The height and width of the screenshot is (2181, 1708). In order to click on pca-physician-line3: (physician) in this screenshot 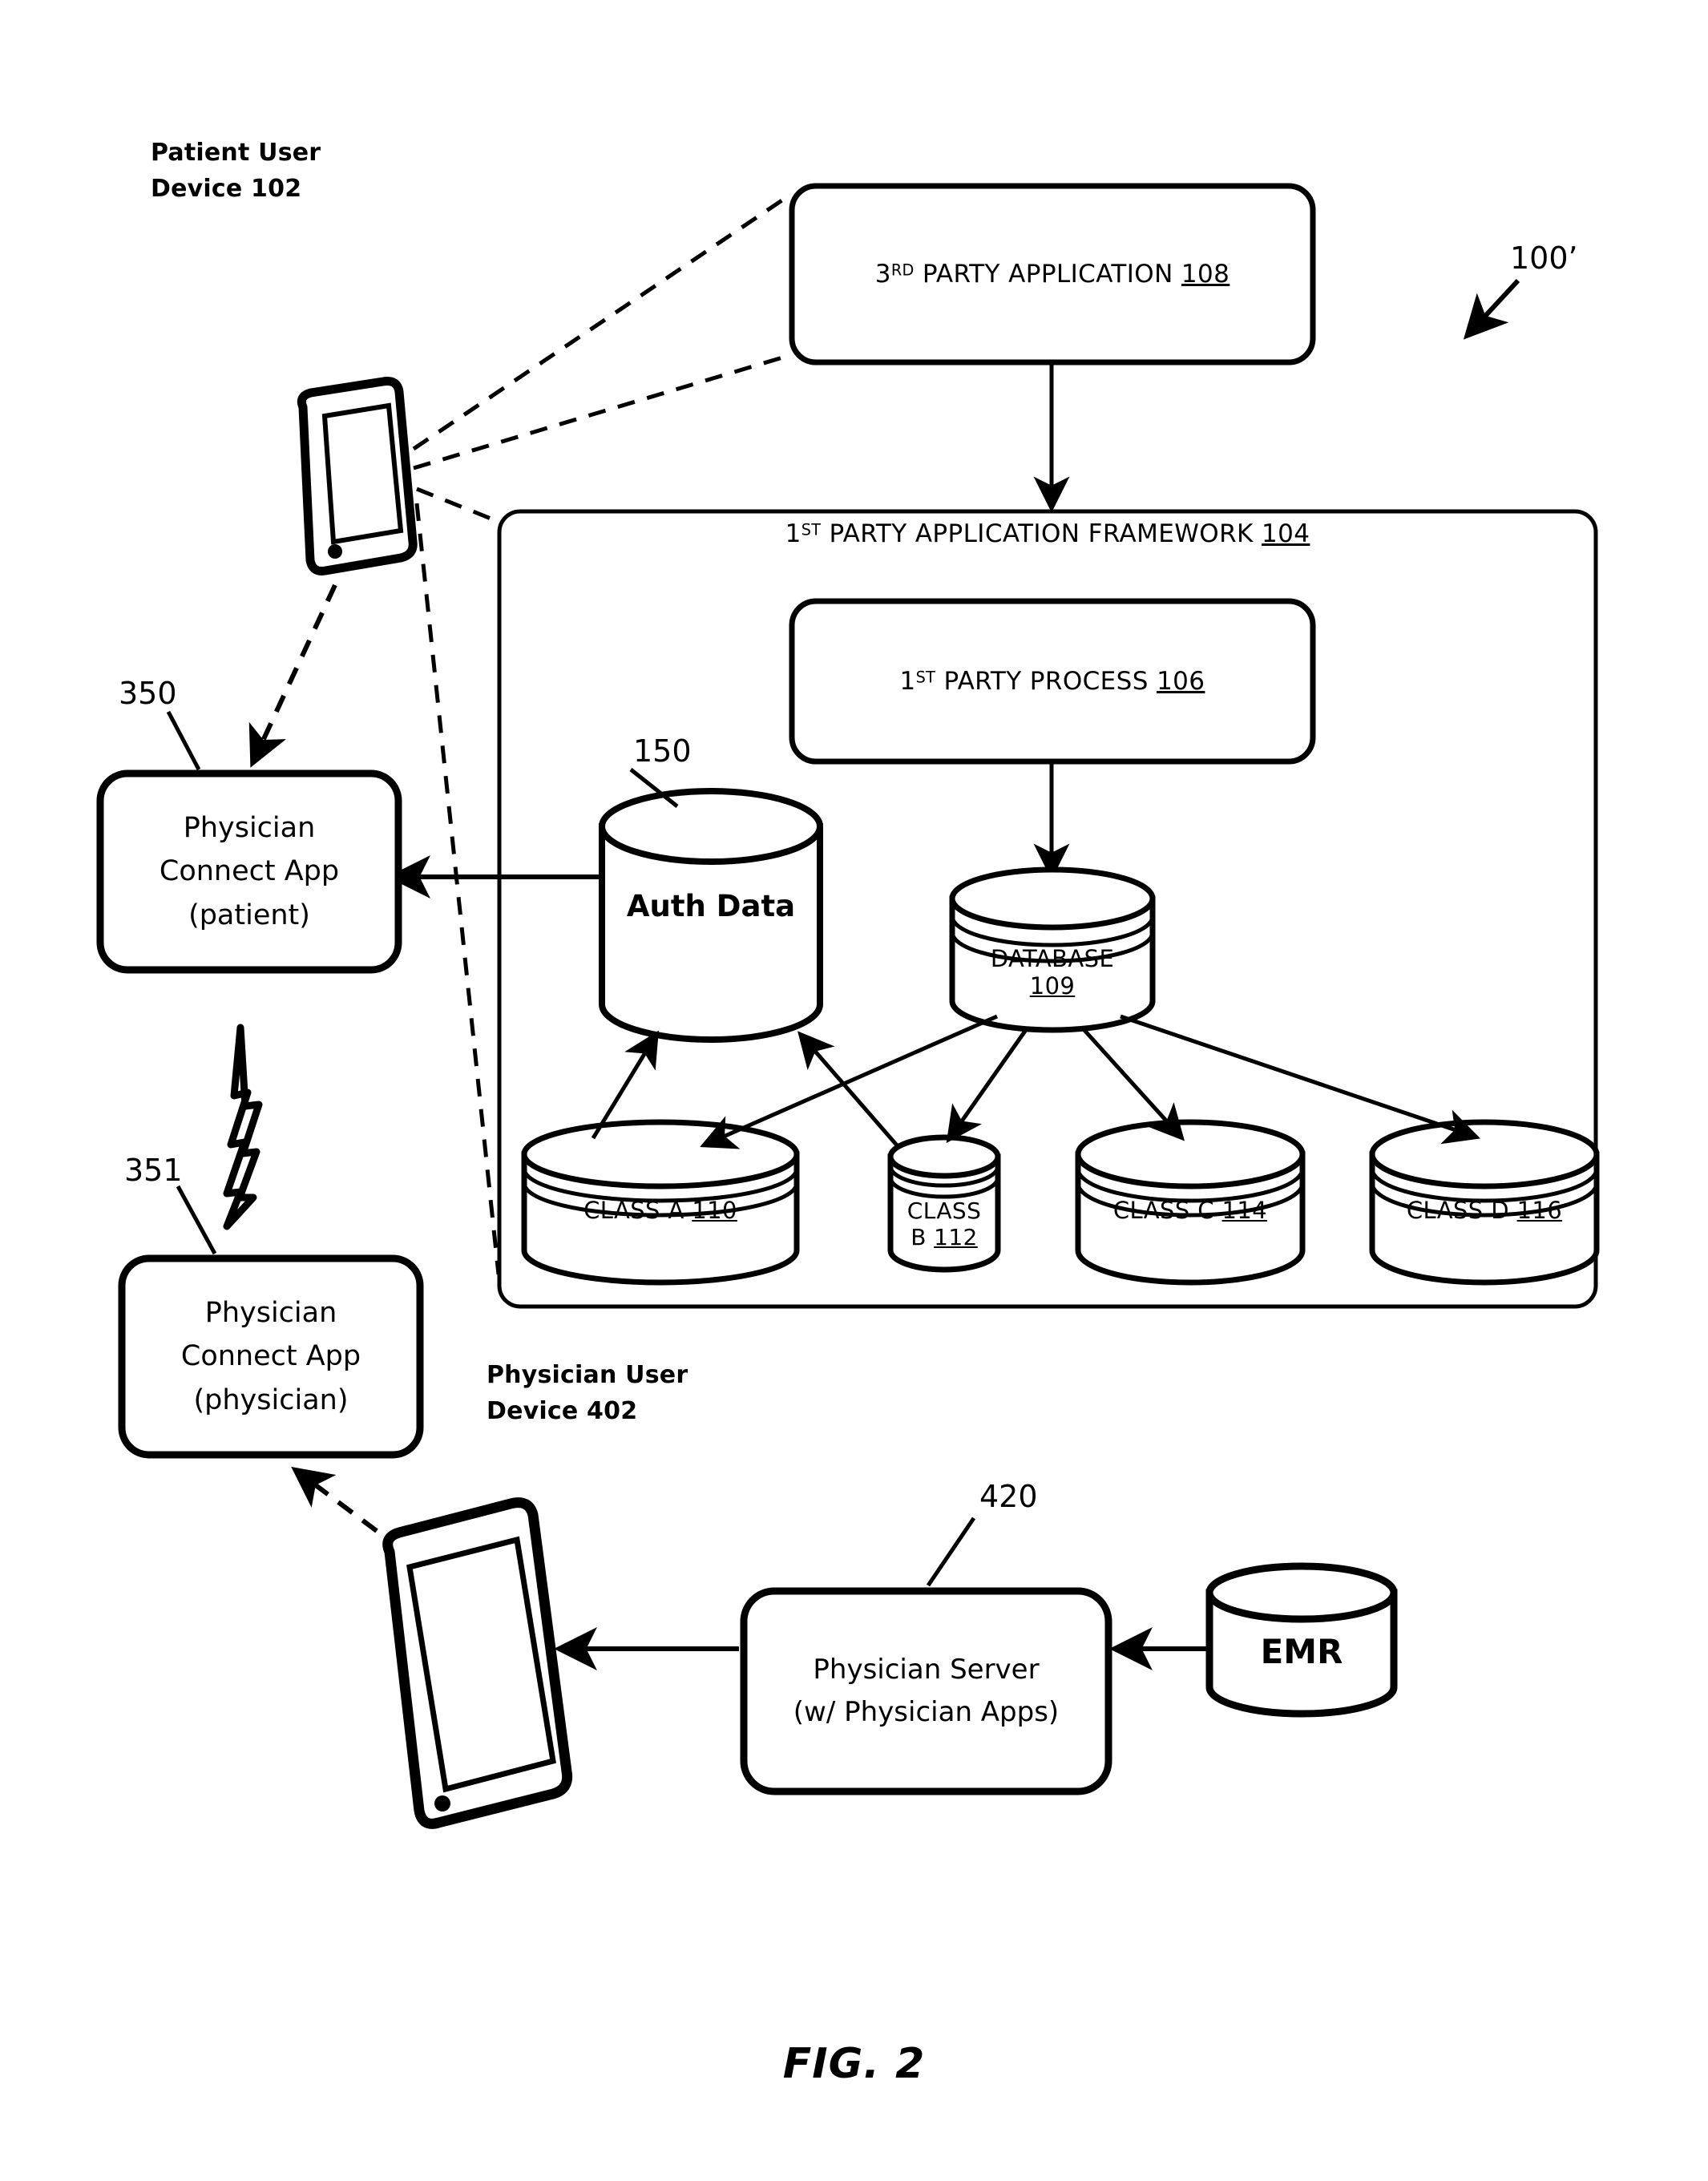, I will do `click(271, 1399)`.